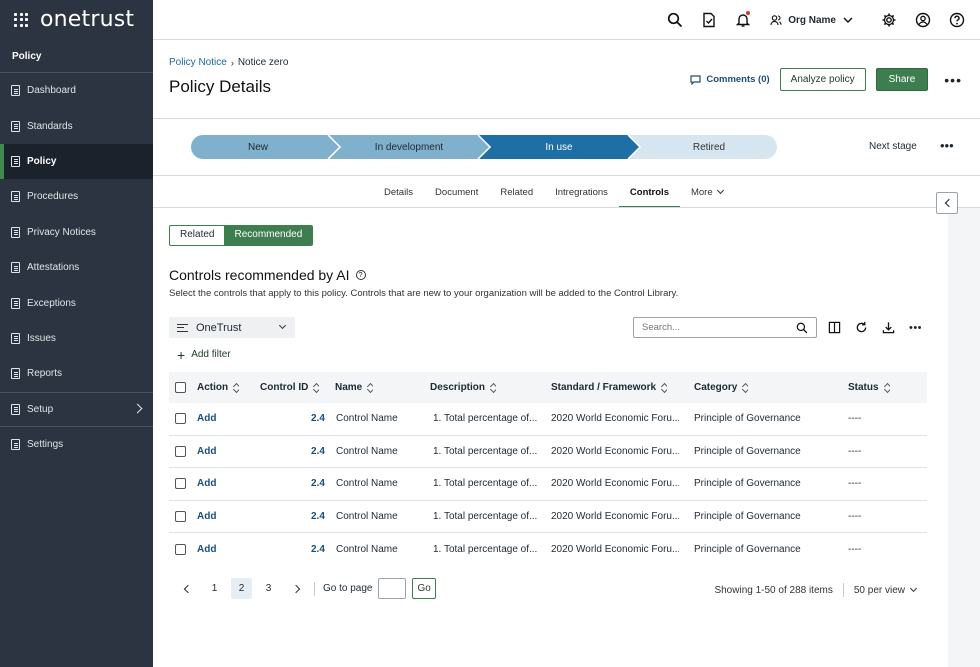 This screenshot has height=667, width=980. What do you see at coordinates (743, 20) in the screenshot?
I see `notification-bell-icon` at bounding box center [743, 20].